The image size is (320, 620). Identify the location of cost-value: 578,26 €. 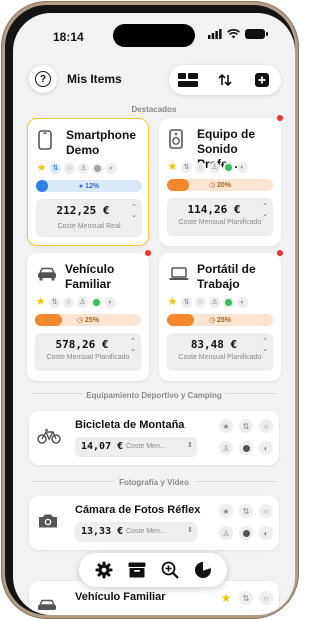
(82, 344).